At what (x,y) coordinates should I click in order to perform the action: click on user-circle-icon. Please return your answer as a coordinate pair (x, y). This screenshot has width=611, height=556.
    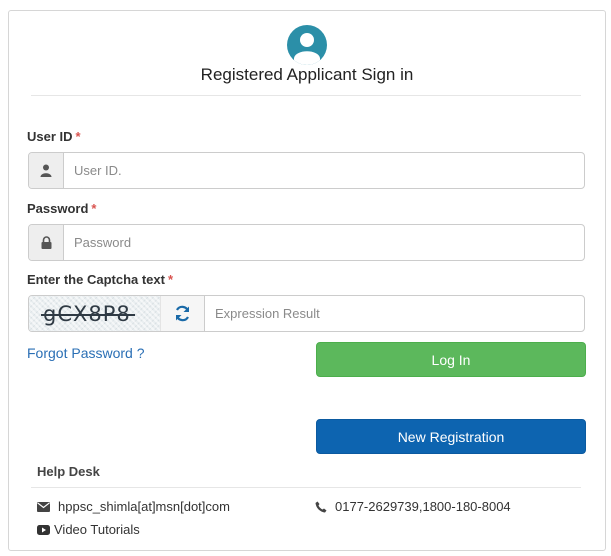
    Looking at the image, I should click on (307, 45).